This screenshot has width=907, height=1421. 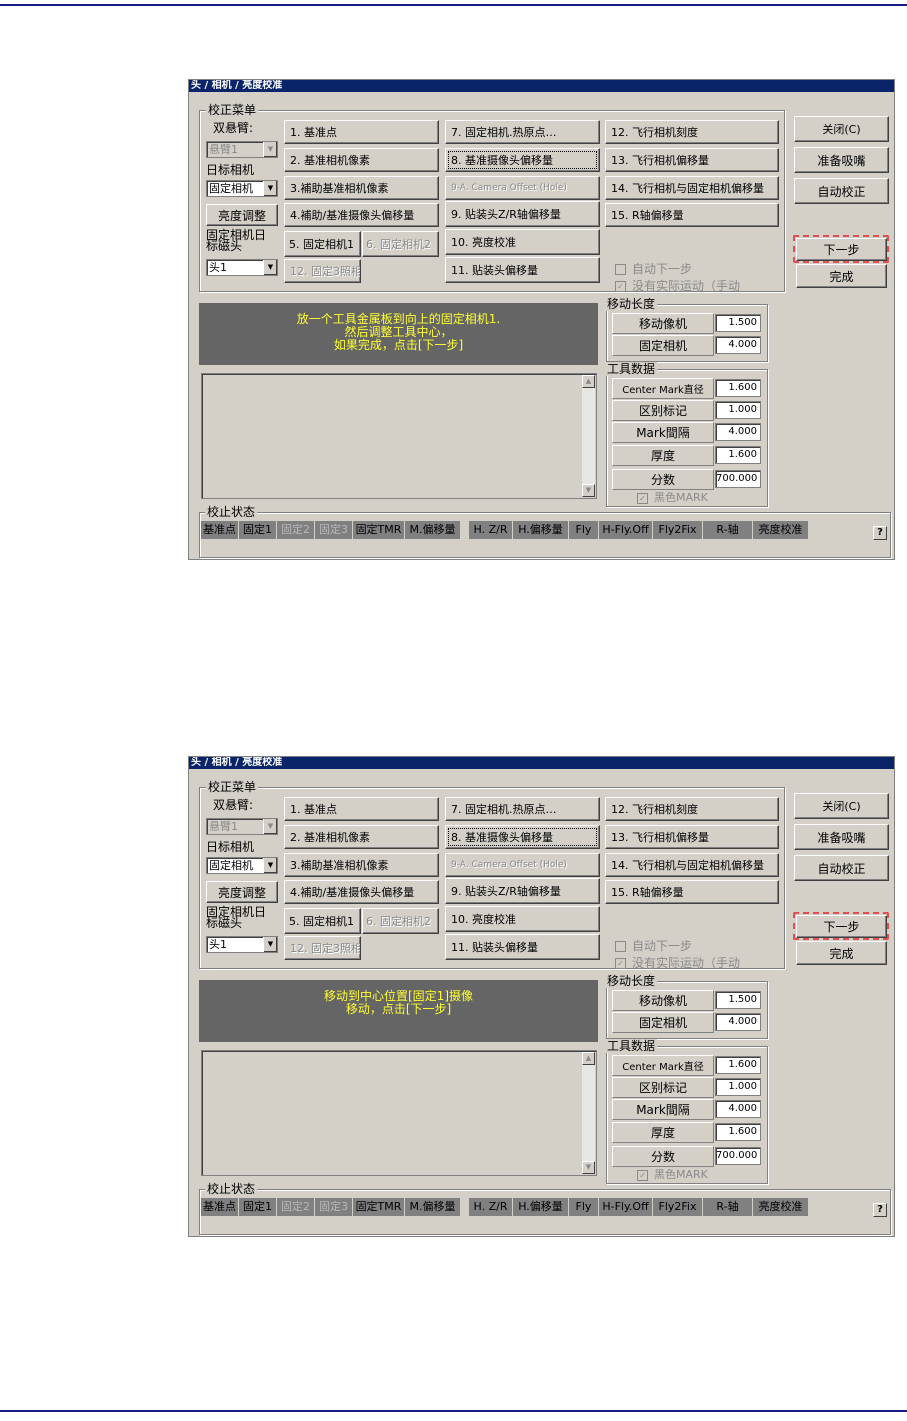 I want to click on instruction-message: 移动到中心位置[固定1]摄像 移动，点击[下一步], so click(x=398, y=1011).